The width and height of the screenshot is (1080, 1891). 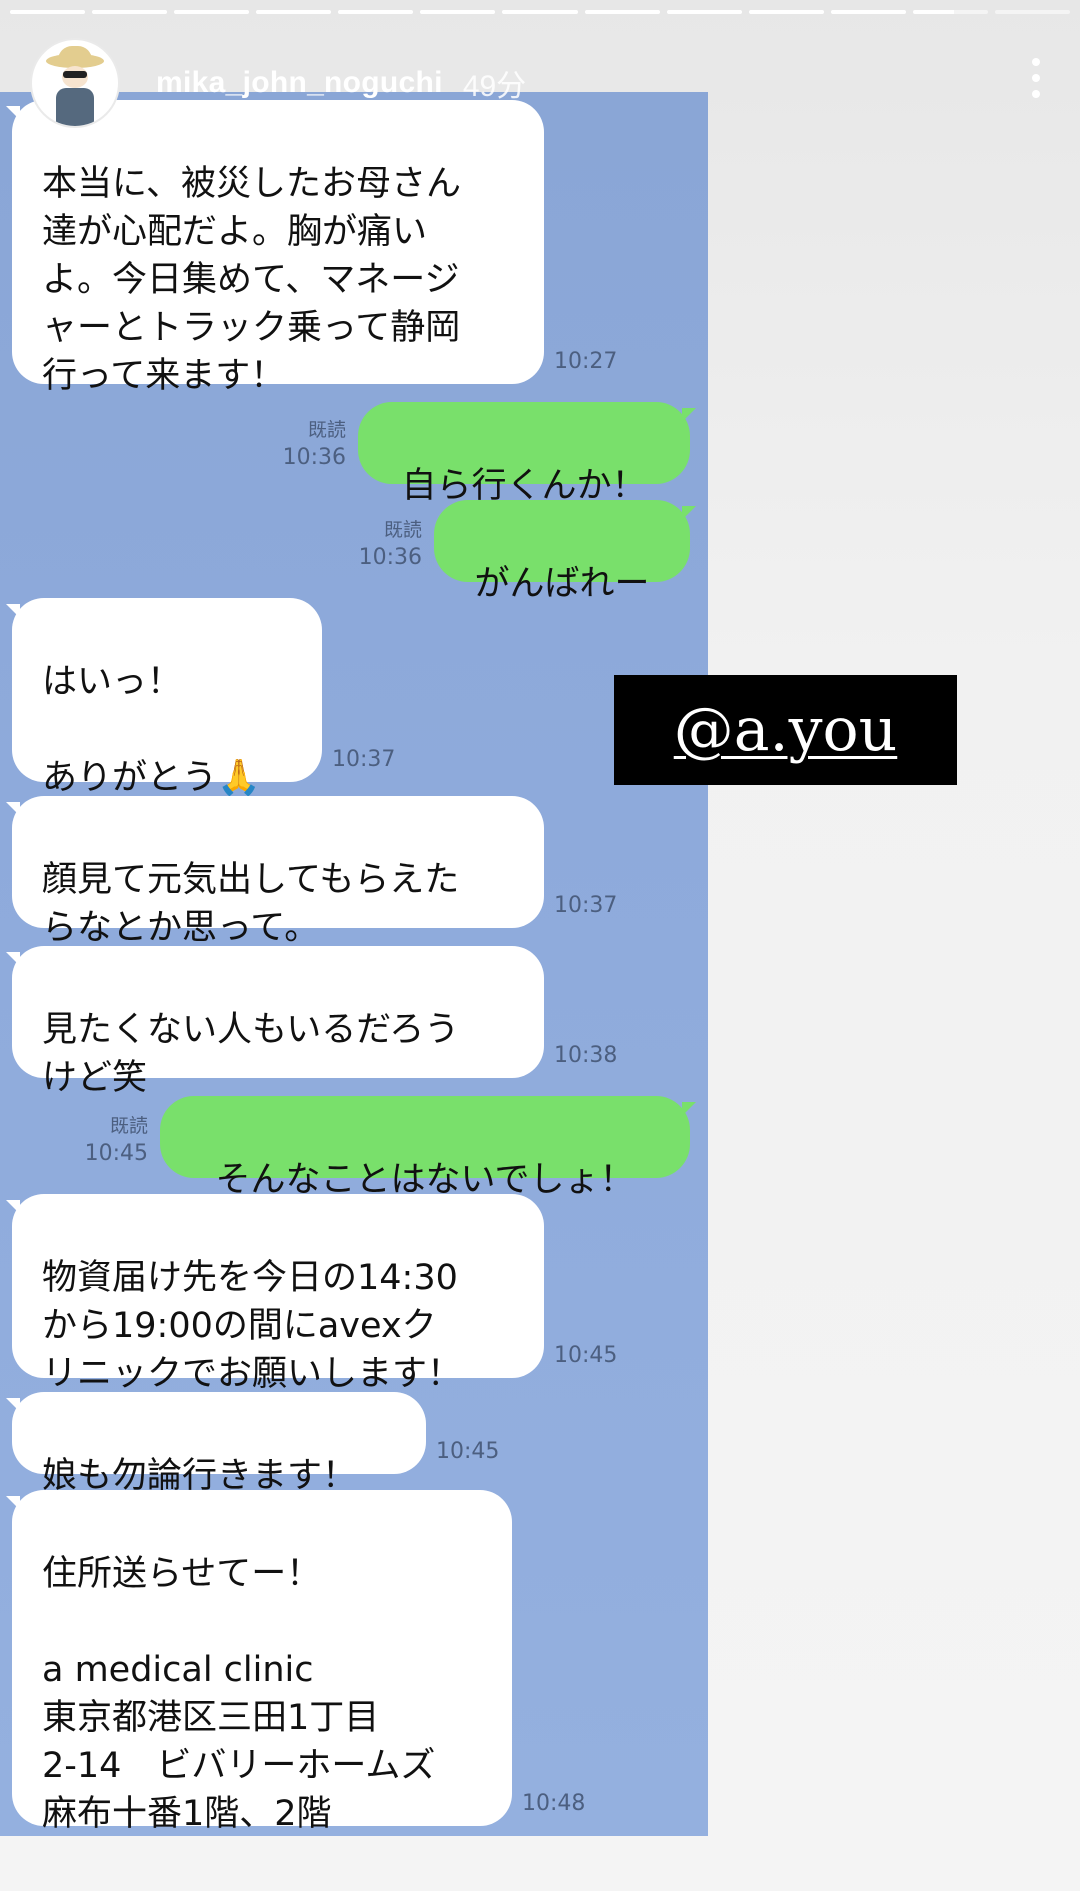 What do you see at coordinates (114, 1140) in the screenshot?
I see `message-status: 既読 10:45` at bounding box center [114, 1140].